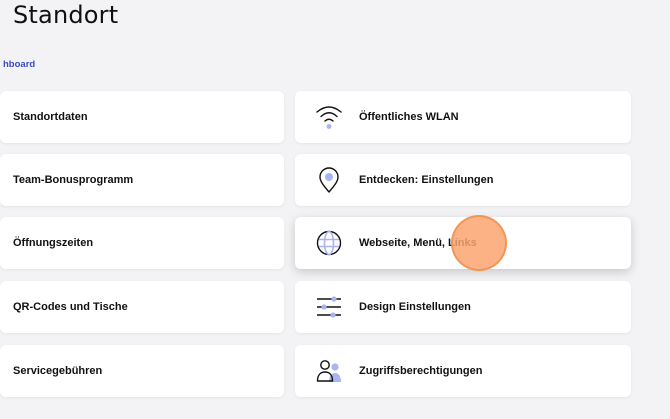 This screenshot has height=419, width=670. I want to click on card-design-einstellungen: Design Einstellungen, so click(463, 307).